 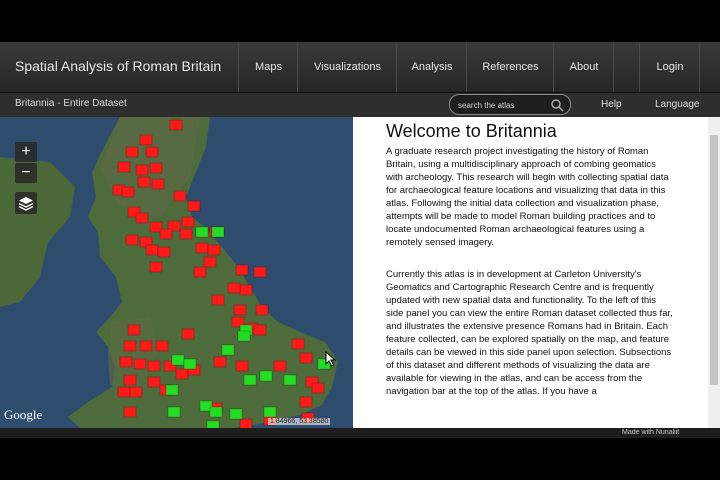 What do you see at coordinates (118, 66) in the screenshot?
I see `app-title: Spatial Analysis of Roman Britain` at bounding box center [118, 66].